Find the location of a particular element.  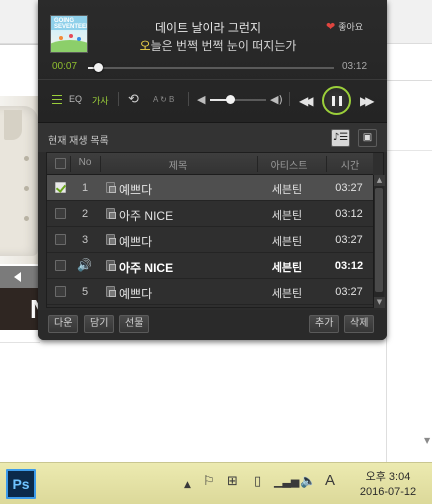

windows-update-icon: ⊞ is located at coordinates (232, 482).